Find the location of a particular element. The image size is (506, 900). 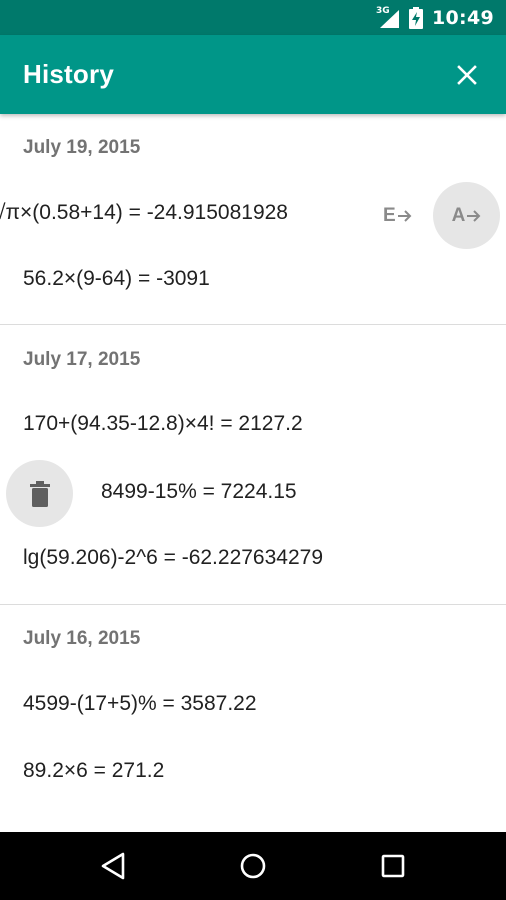

home-icon is located at coordinates (253, 866).